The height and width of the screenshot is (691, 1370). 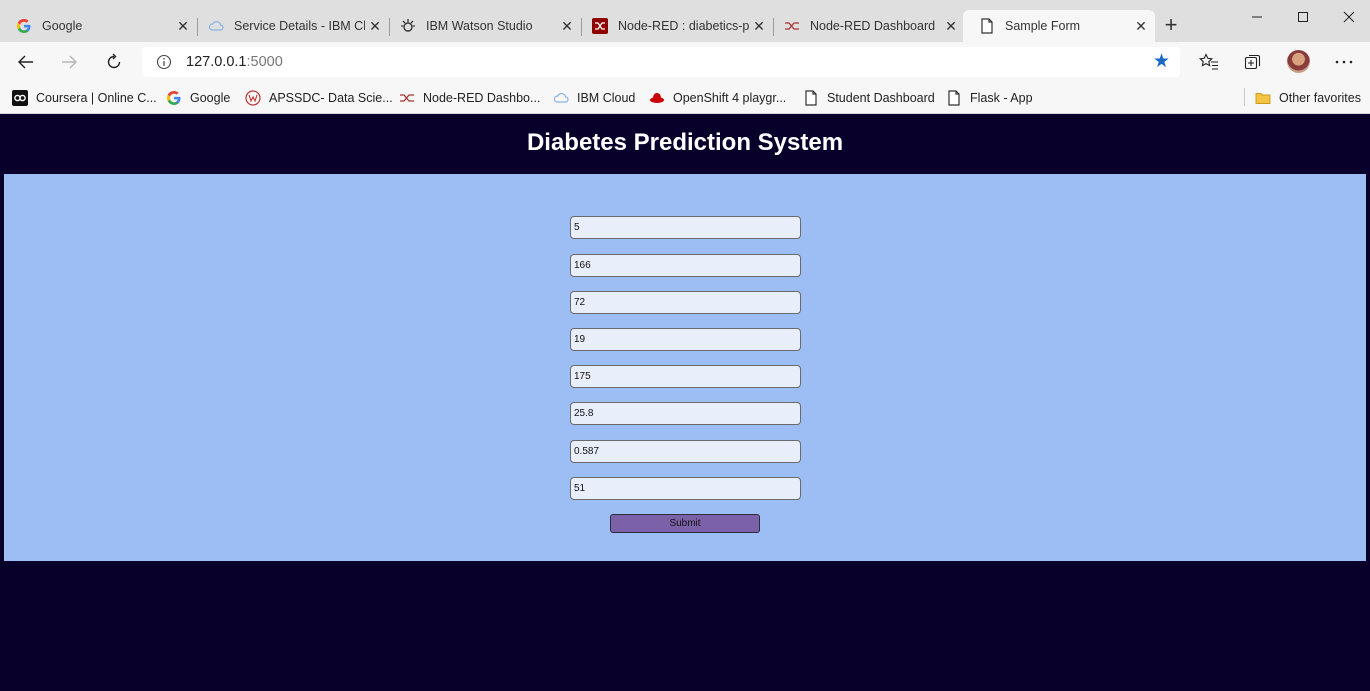 I want to click on tab-node-red-diabetics: Node-RED : diabetics-p ✕, so click(x=674, y=26).